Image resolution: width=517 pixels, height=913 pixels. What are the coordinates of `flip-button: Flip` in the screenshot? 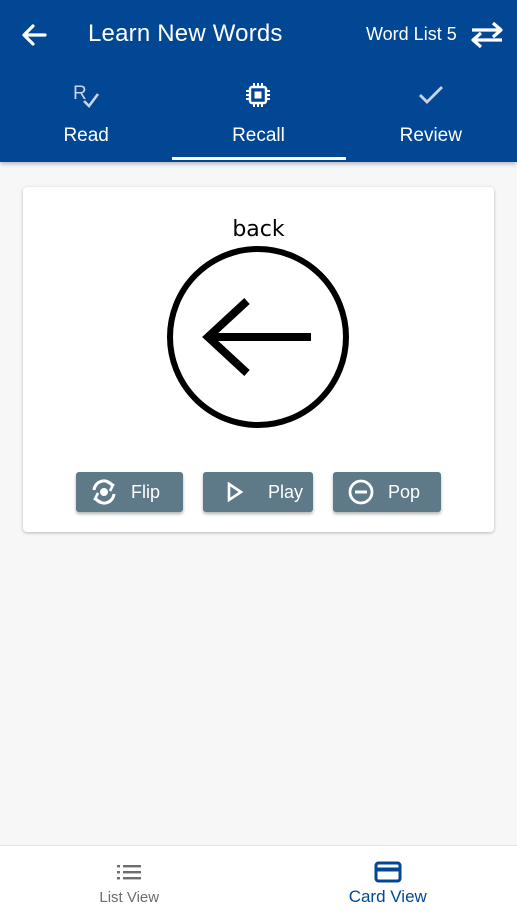 It's located at (129, 492).